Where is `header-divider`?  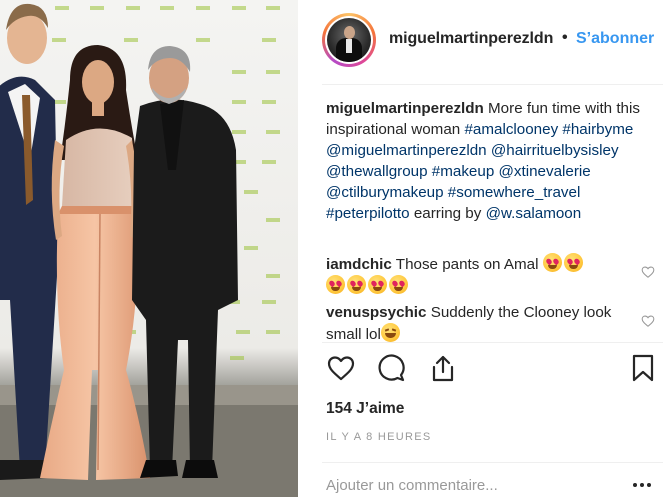 header-divider is located at coordinates (492, 84).